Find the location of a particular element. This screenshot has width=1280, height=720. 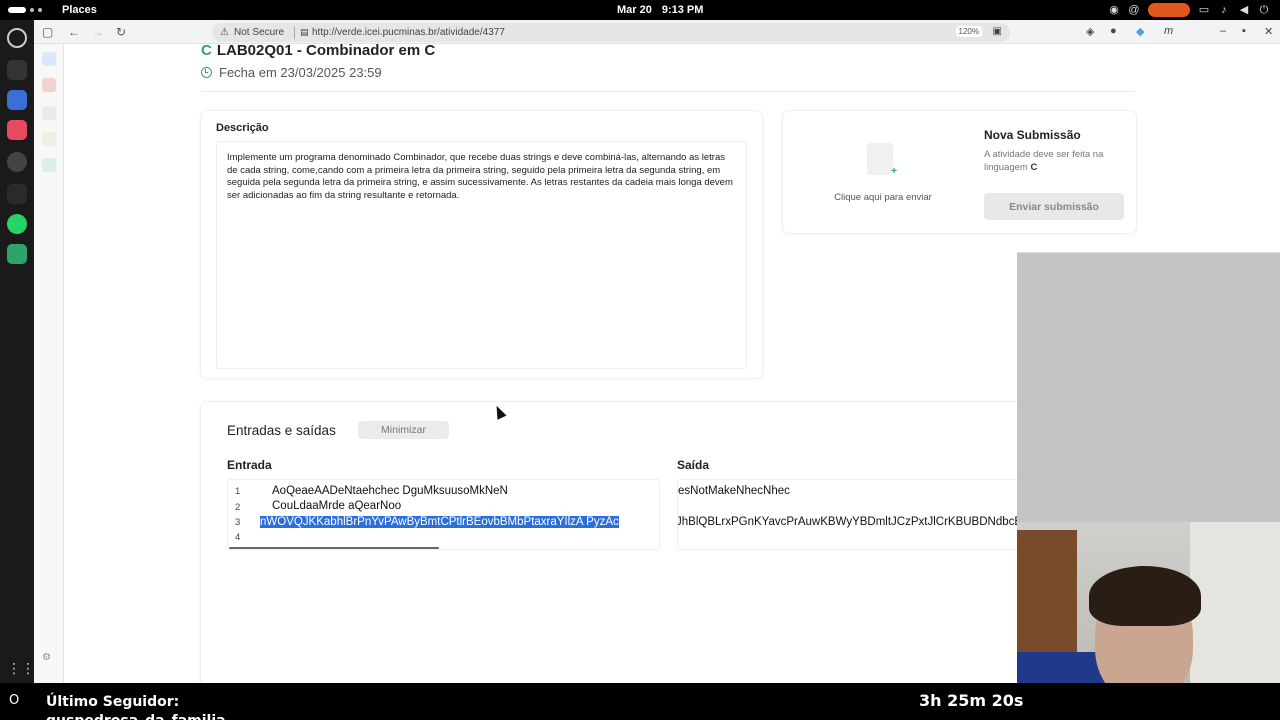

header-divider is located at coordinates (668, 91).